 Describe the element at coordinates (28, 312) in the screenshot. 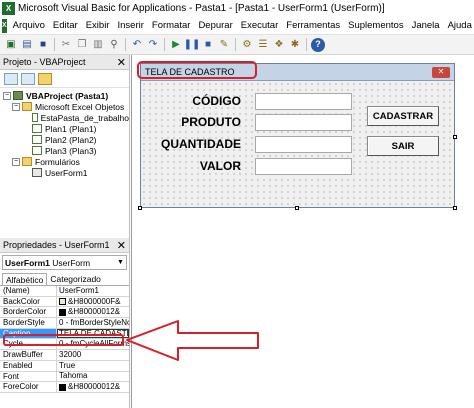

I see `property-name: BorderColor` at that location.